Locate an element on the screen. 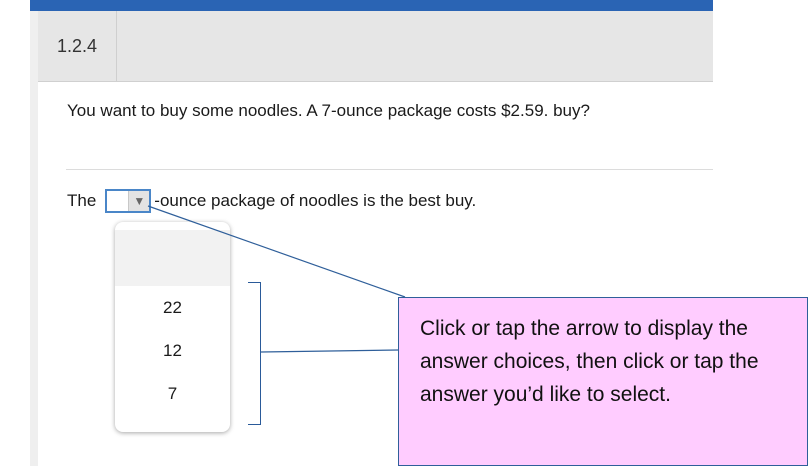 Image resolution: width=810 pixels, height=466 pixels. options-bracket is located at coordinates (254, 353).